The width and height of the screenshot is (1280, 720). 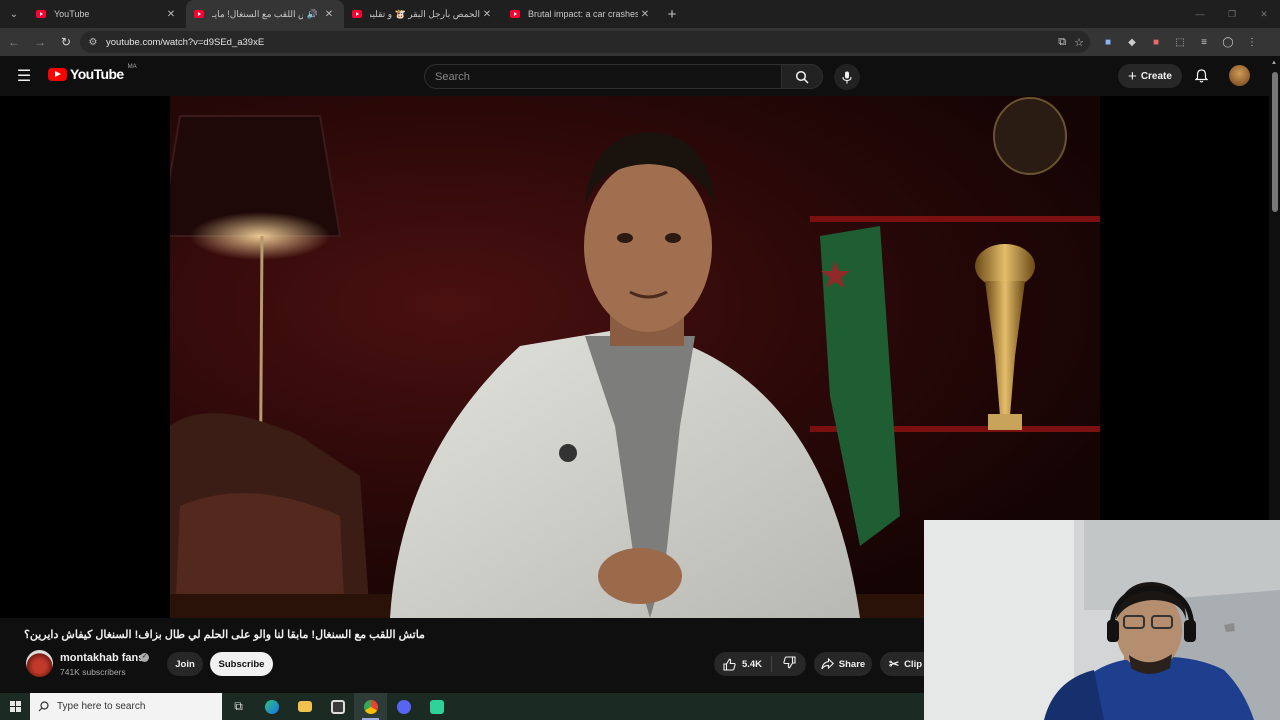 I want to click on browser-menu-icon: ⋮, so click(x=1252, y=42).